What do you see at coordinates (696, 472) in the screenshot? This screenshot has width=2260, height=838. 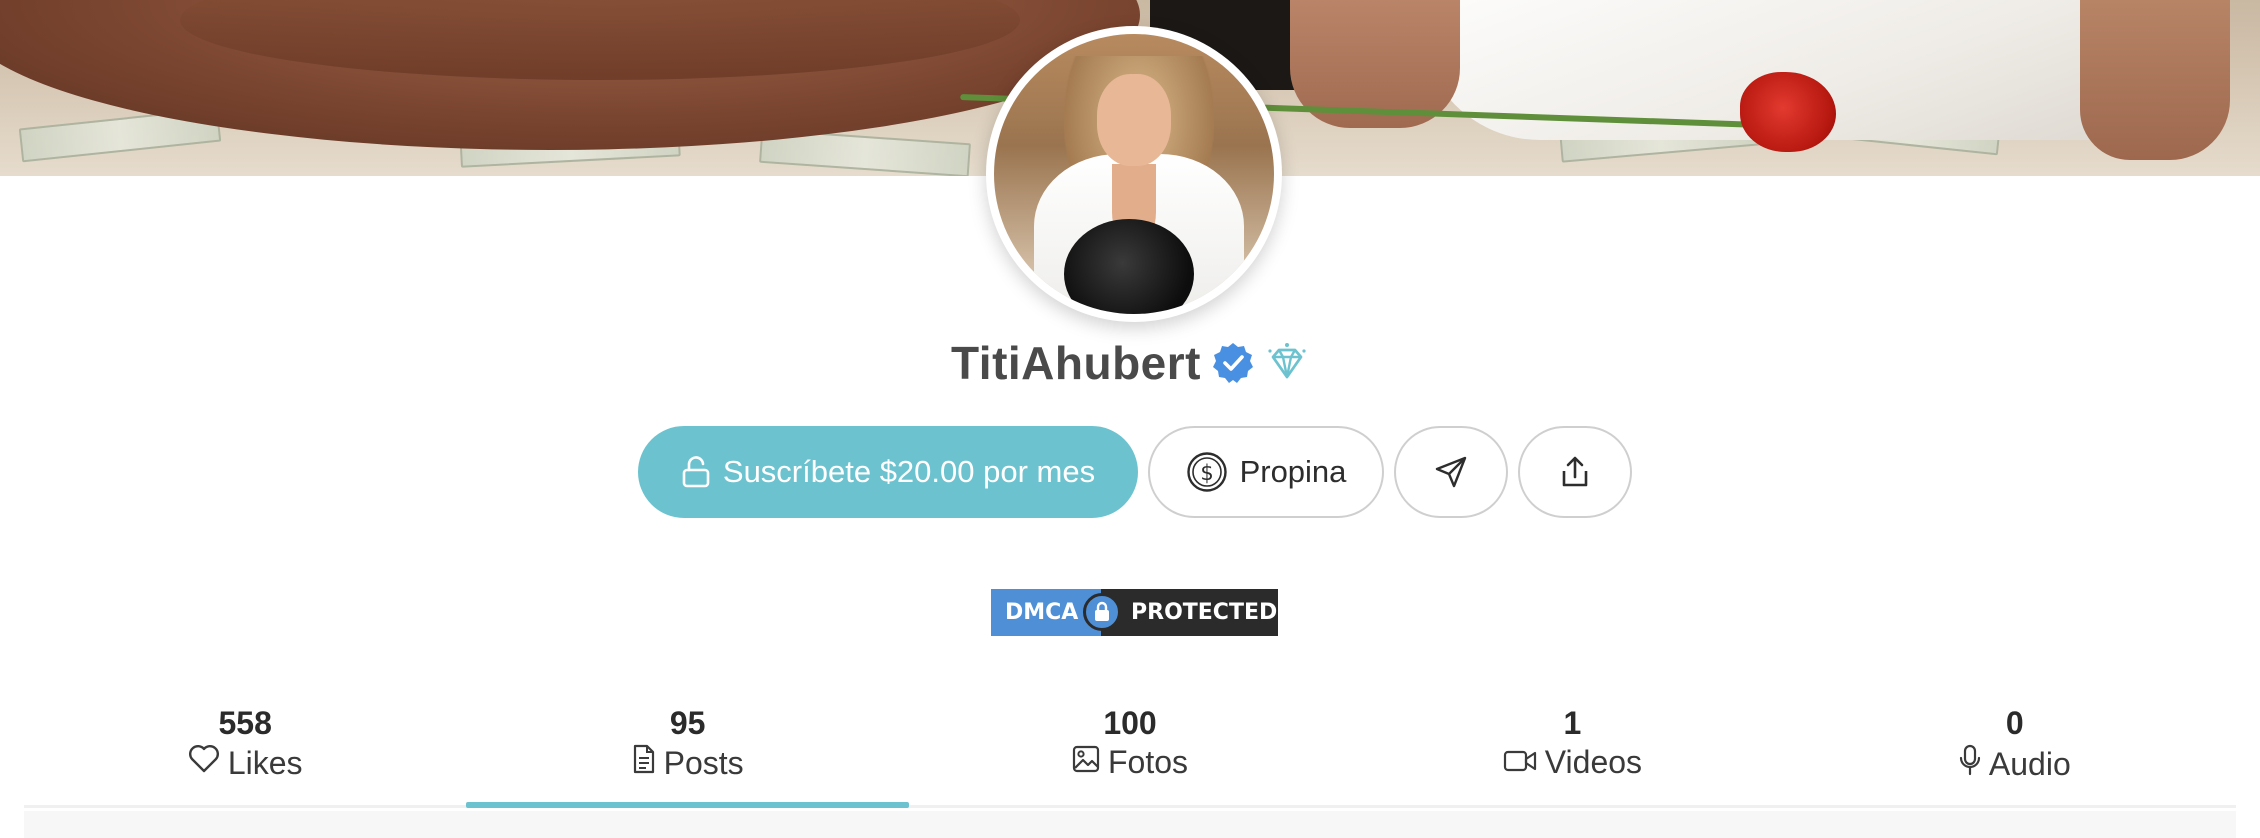 I see `unlock-icon` at bounding box center [696, 472].